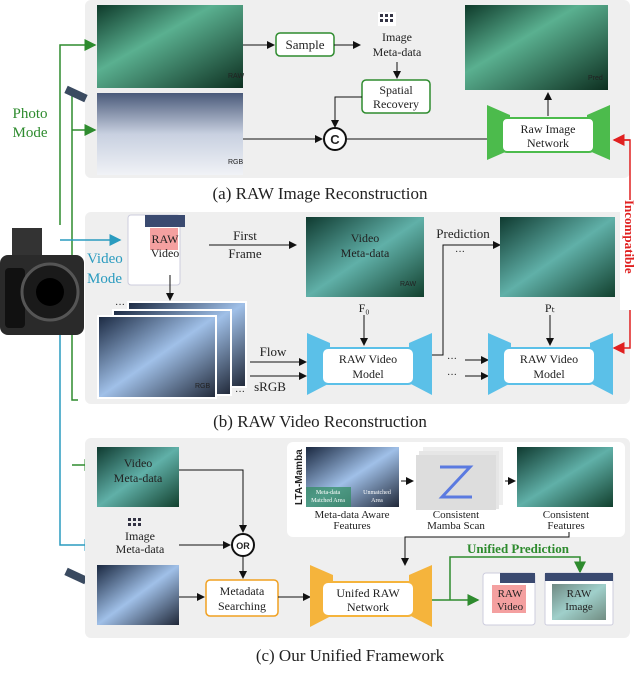 This screenshot has width=640, height=694. What do you see at coordinates (243, 546) in the screenshot?
I see `or-label: OR` at bounding box center [243, 546].